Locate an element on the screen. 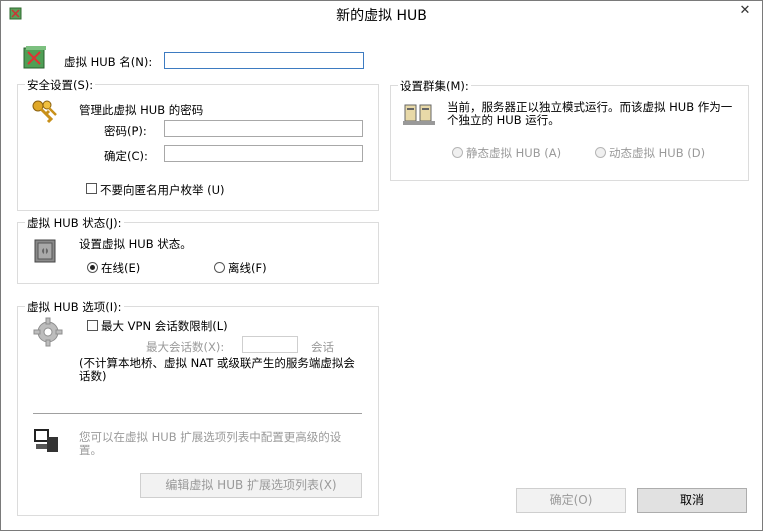 This screenshot has width=763, height=531. ok-button: 确定(O) is located at coordinates (571, 500).